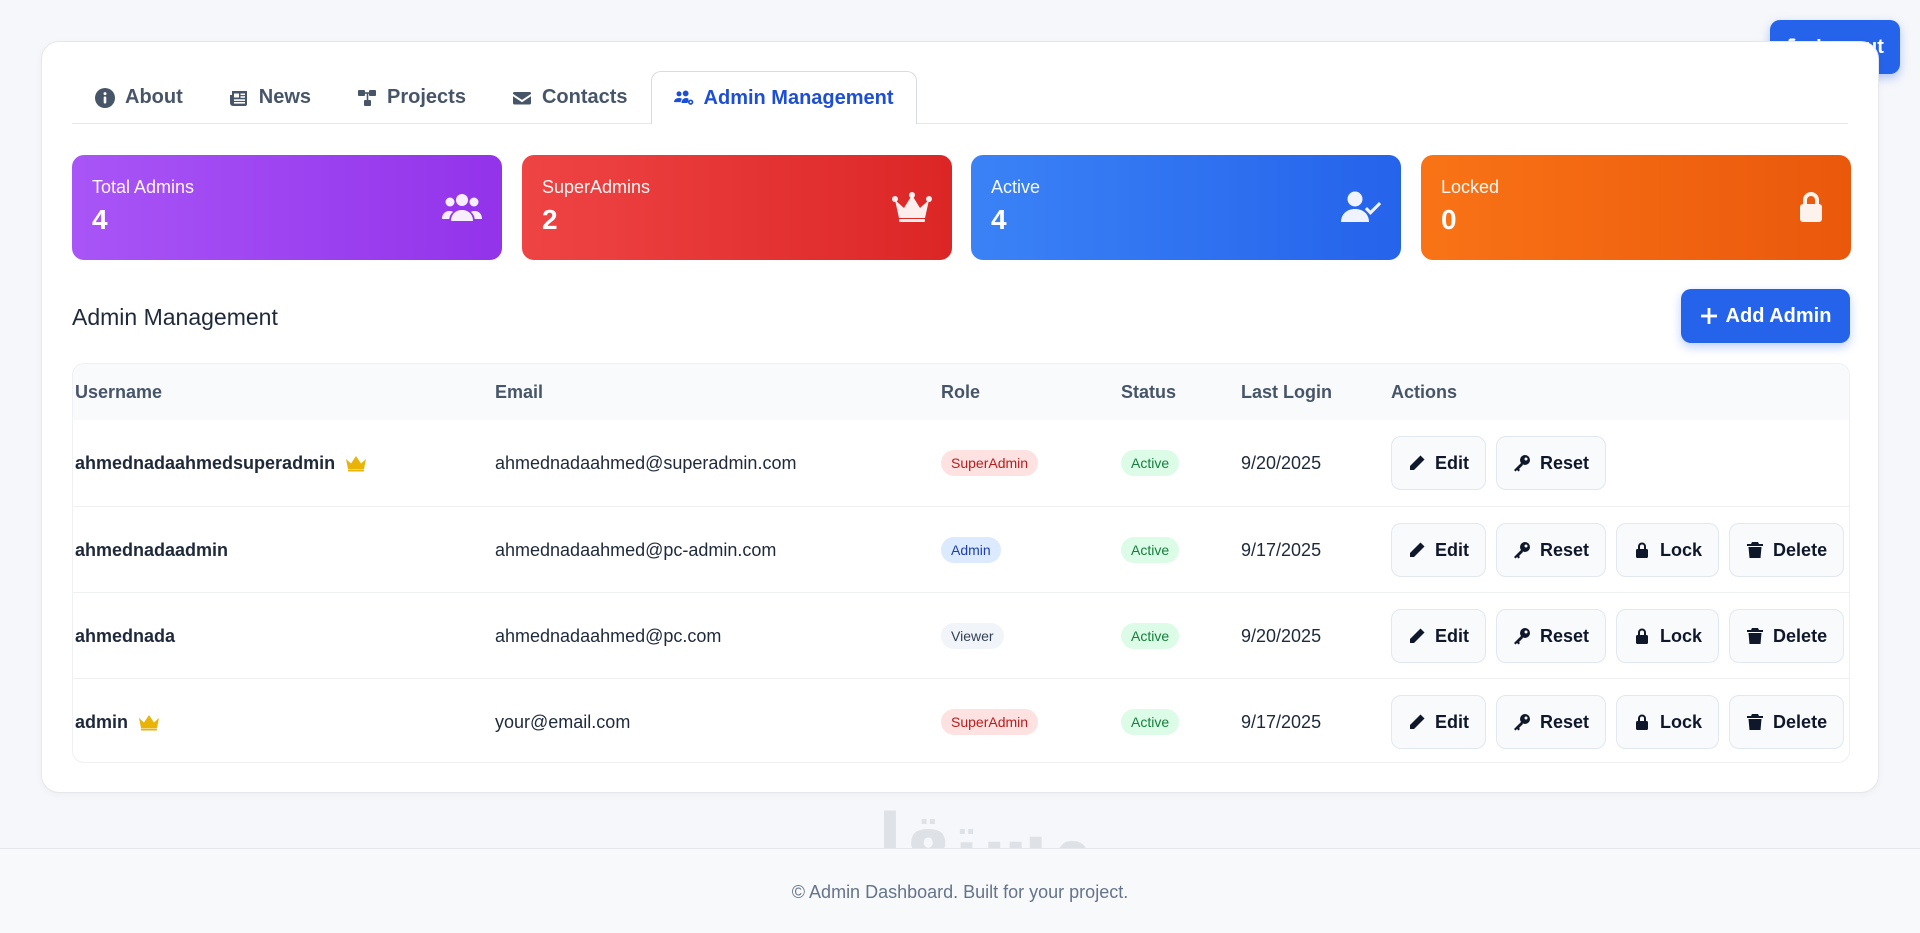 Image resolution: width=1920 pixels, height=933 pixels. I want to click on tab-admin-management: Admin Management, so click(783, 97).